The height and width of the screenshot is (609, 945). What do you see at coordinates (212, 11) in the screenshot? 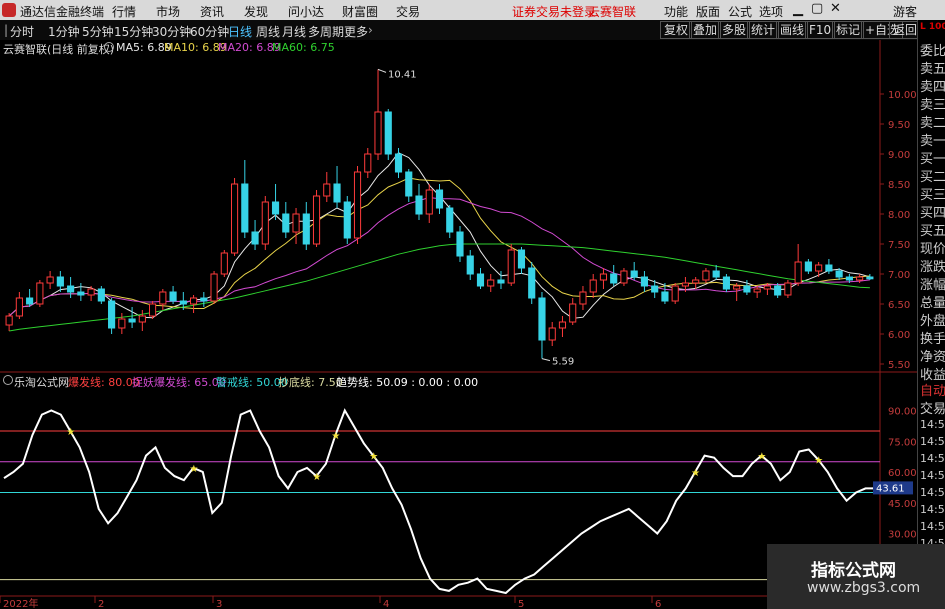
I see `menu-item-news: 资讯` at bounding box center [212, 11].